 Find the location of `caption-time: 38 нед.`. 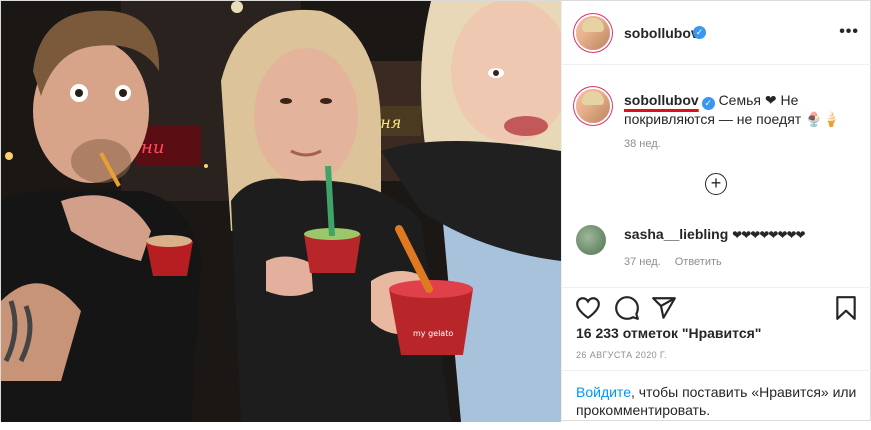

caption-time: 38 нед. is located at coordinates (642, 144).